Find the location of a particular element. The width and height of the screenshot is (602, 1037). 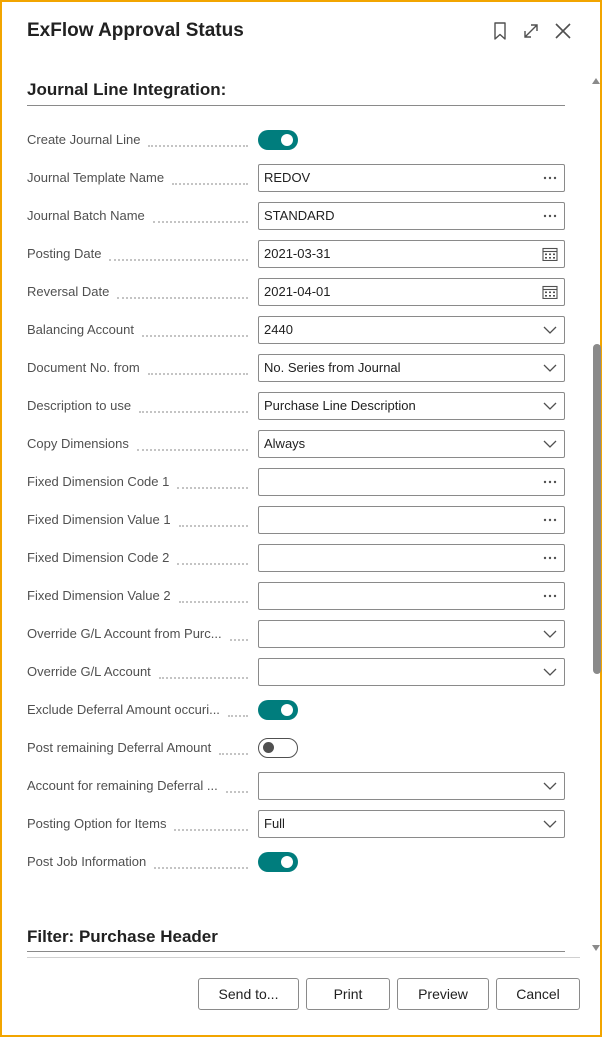

reversal-date-input: 2021-04-01 is located at coordinates (411, 292).